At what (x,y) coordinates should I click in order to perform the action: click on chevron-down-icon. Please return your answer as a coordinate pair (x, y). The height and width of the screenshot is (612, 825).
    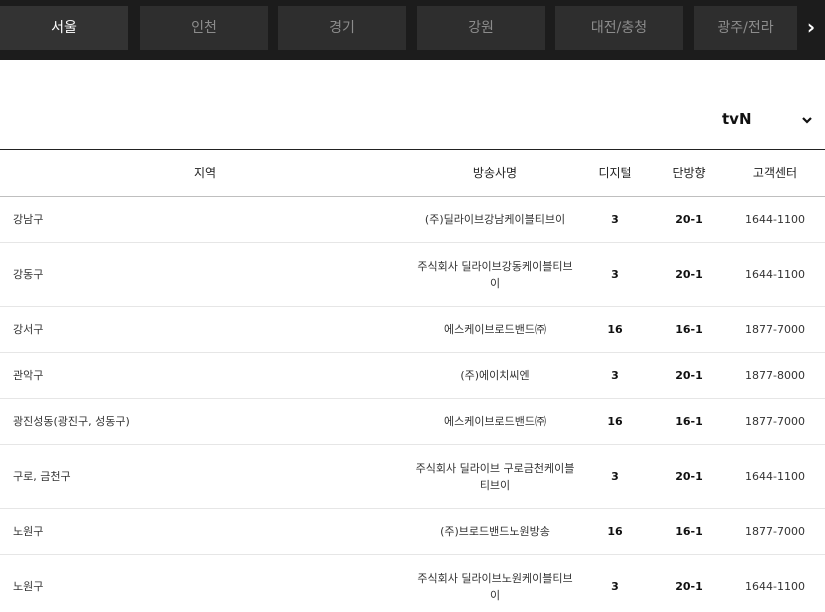
    Looking at the image, I should click on (807, 120).